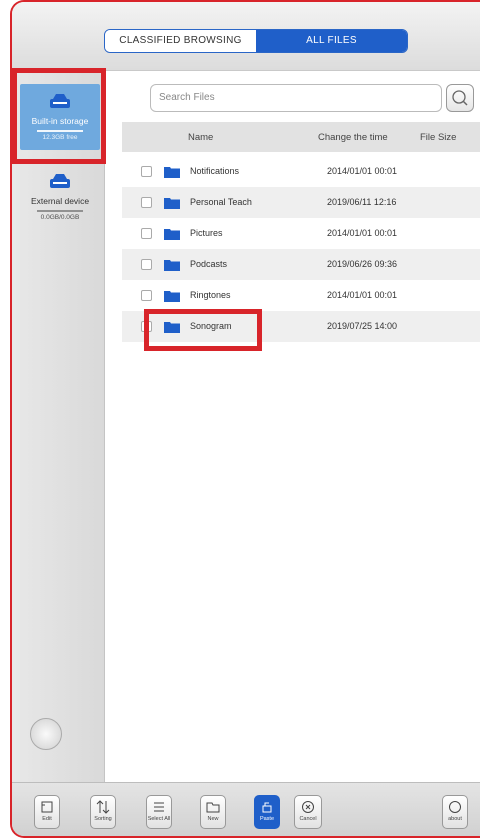 This screenshot has height=838, width=480. Describe the element at coordinates (362, 202) in the screenshot. I see `file-time: 2019/06/11 12:16` at that location.